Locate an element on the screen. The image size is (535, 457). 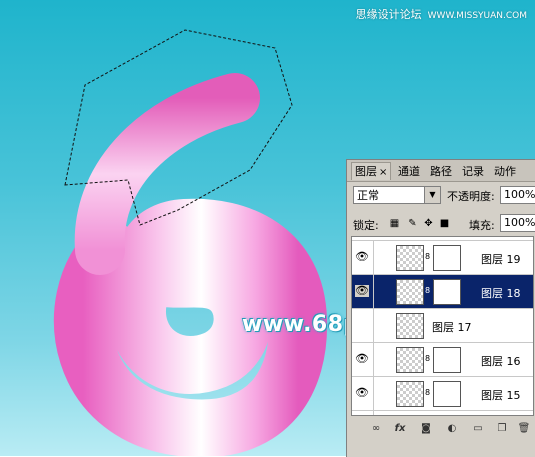
blend-mode-select: 正常 ▼ is located at coordinates (397, 195).